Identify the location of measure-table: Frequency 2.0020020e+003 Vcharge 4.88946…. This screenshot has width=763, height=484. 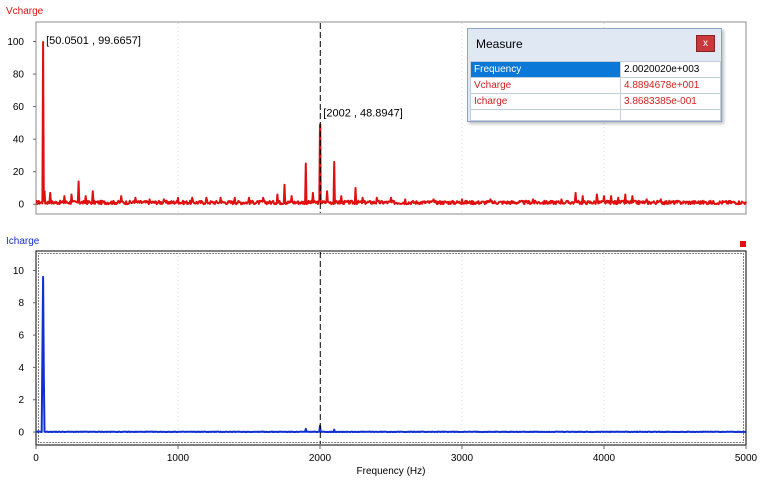
(595, 91).